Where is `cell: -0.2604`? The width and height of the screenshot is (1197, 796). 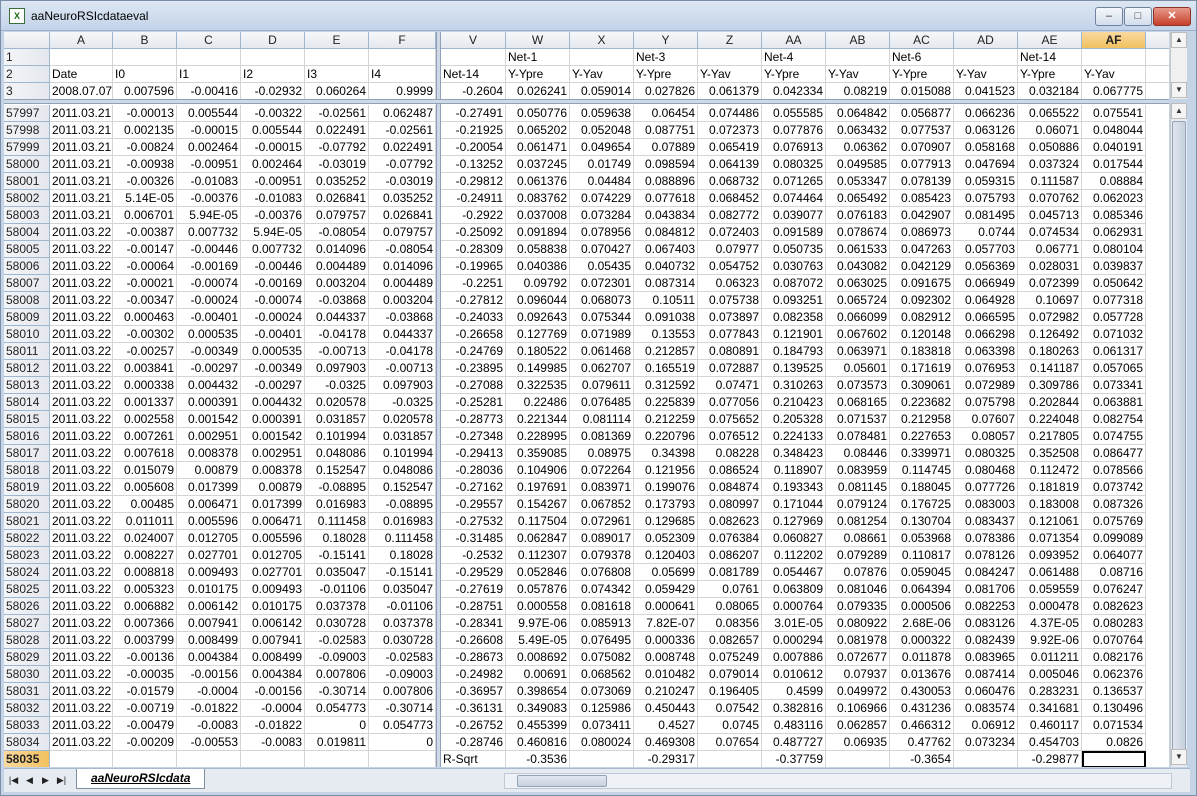
cell: -0.2604 is located at coordinates (473, 91).